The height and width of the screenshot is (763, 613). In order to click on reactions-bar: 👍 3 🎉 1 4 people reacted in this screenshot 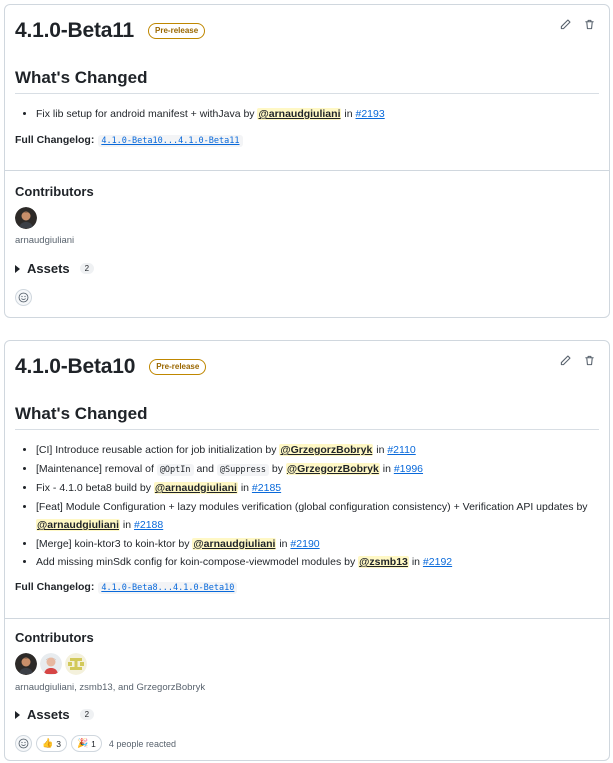, I will do `click(95, 743)`.